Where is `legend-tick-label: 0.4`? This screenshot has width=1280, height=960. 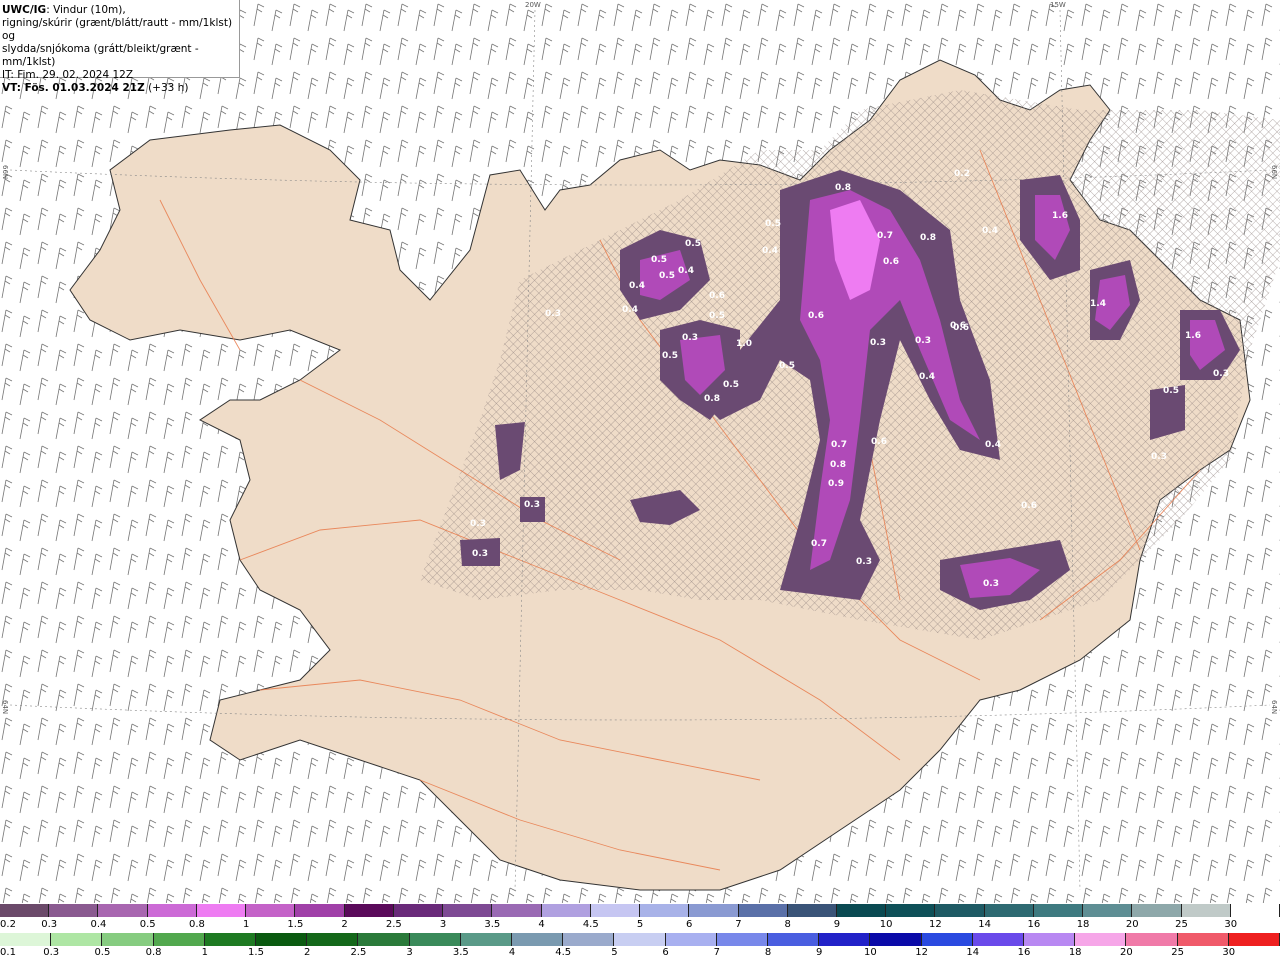 legend-tick-label: 0.4 is located at coordinates (98, 924).